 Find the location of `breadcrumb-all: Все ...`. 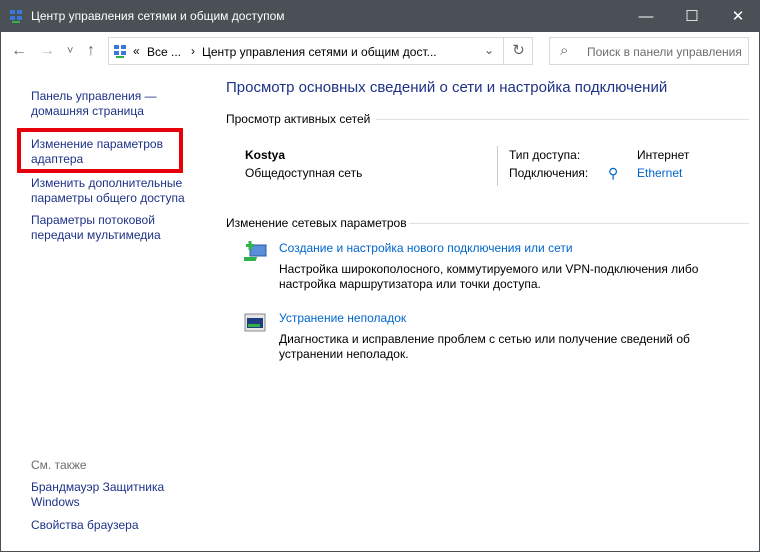

breadcrumb-all: Все ... is located at coordinates (164, 52).